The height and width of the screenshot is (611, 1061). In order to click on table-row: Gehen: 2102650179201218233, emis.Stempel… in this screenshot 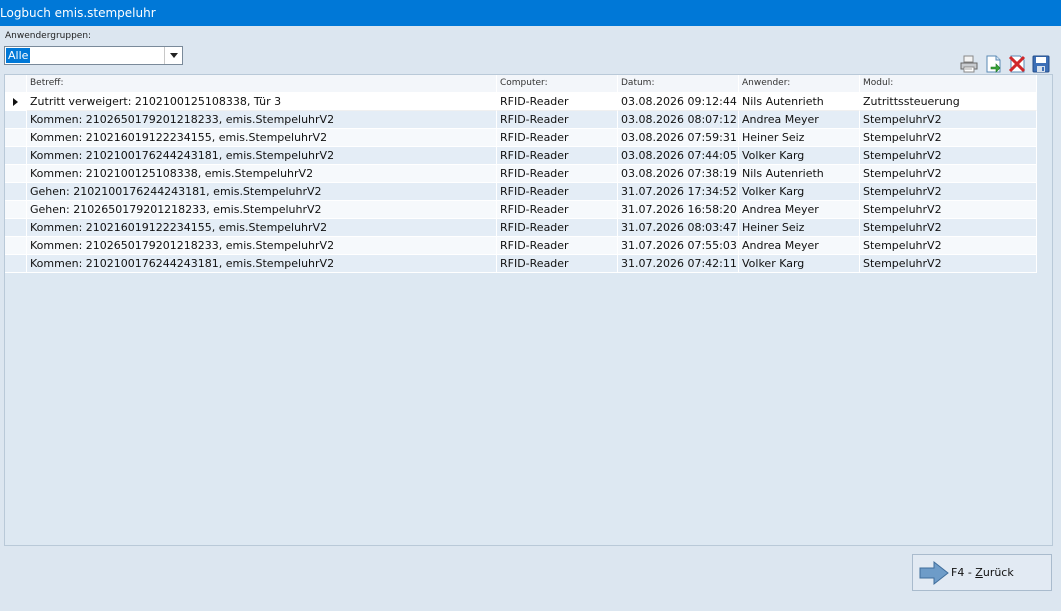, I will do `click(521, 210)`.